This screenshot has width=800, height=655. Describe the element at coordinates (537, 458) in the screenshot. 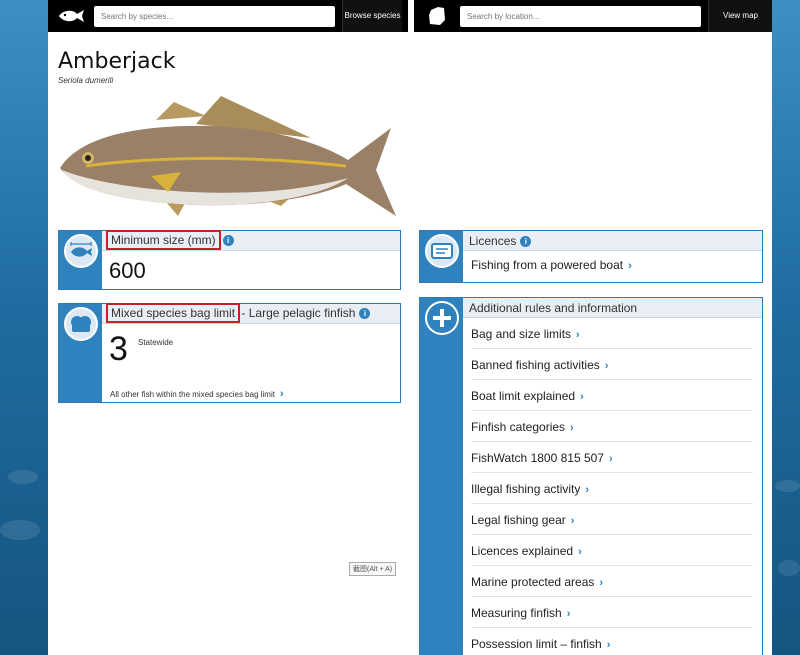

I see `rule-link-label: FishWatch 1800 815 507` at that location.